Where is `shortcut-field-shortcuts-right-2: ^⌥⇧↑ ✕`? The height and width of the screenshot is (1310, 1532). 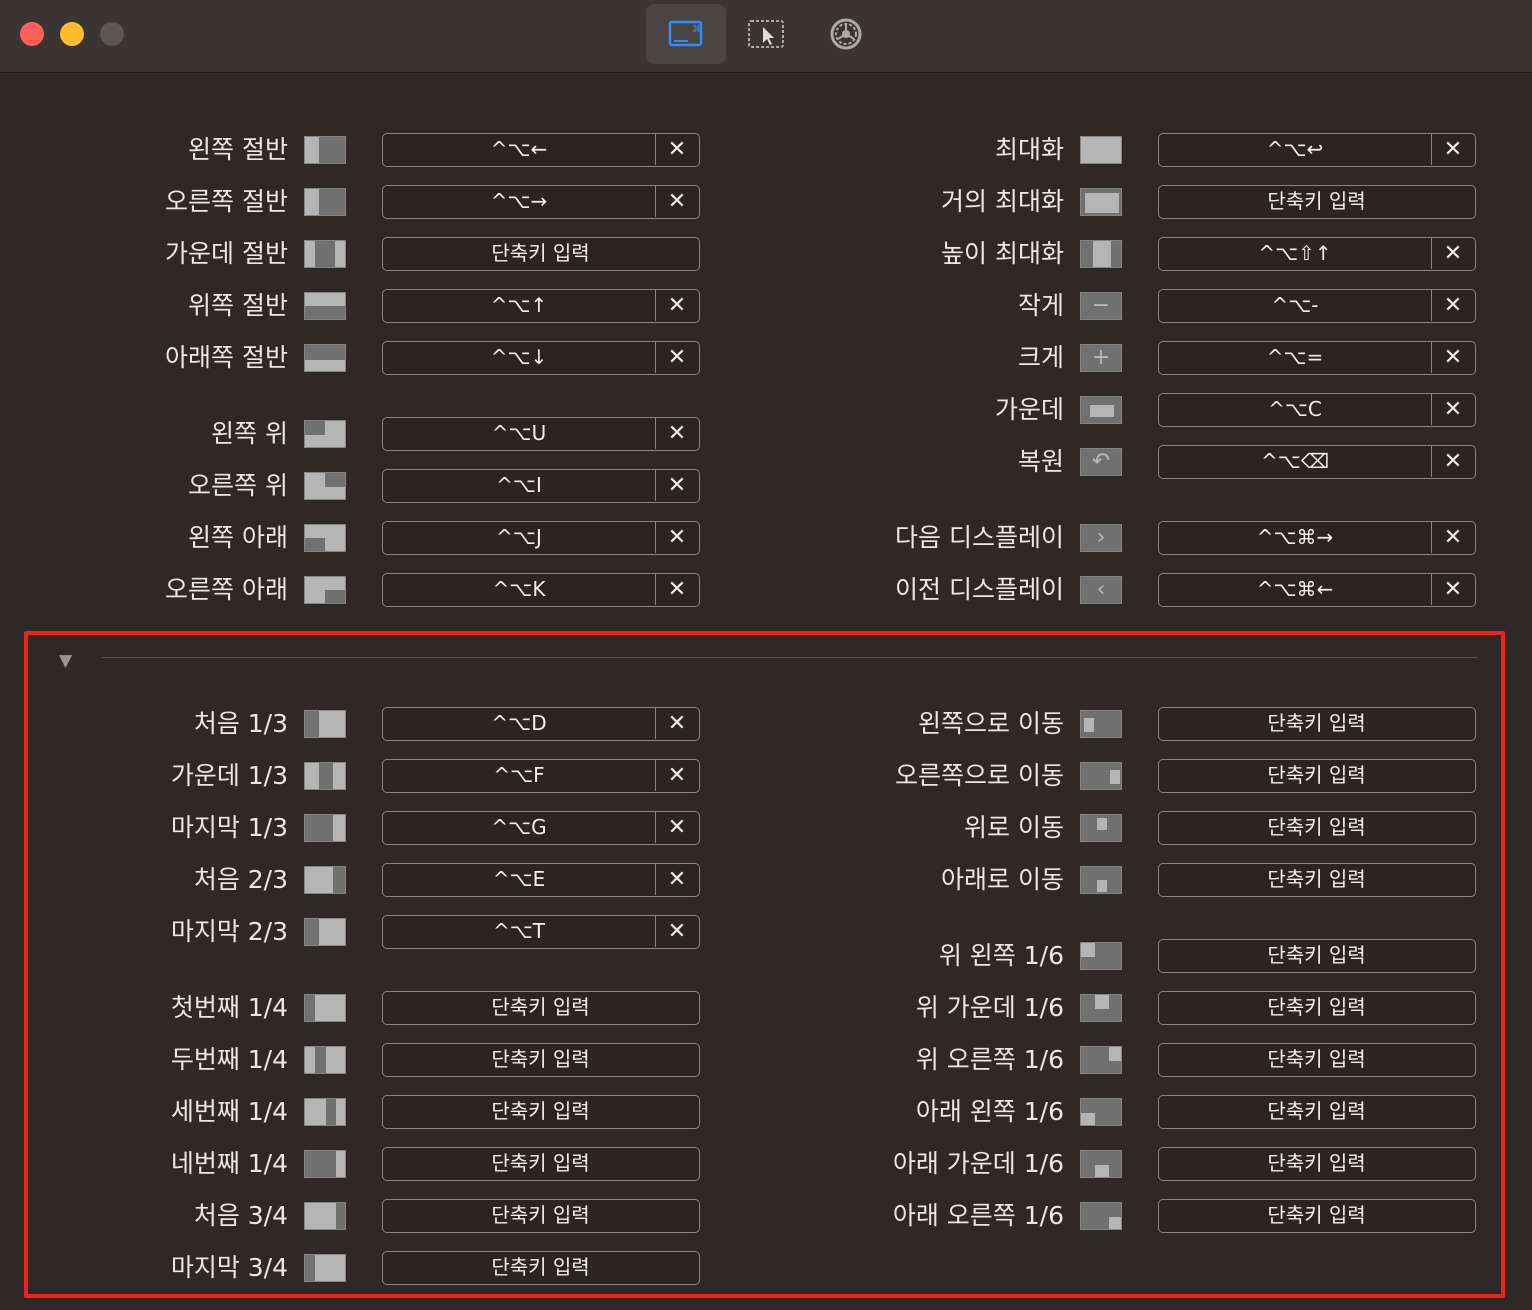
shortcut-field-shortcuts-right-2: ^⌥⇧↑ ✕ is located at coordinates (1317, 254).